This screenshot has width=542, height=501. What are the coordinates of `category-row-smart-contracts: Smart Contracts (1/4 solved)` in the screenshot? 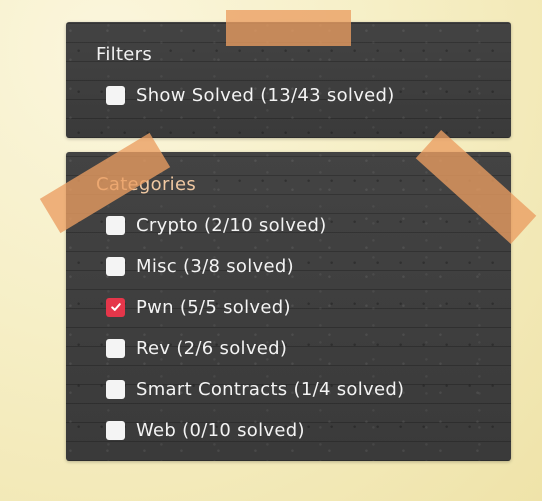 It's located at (255, 389).